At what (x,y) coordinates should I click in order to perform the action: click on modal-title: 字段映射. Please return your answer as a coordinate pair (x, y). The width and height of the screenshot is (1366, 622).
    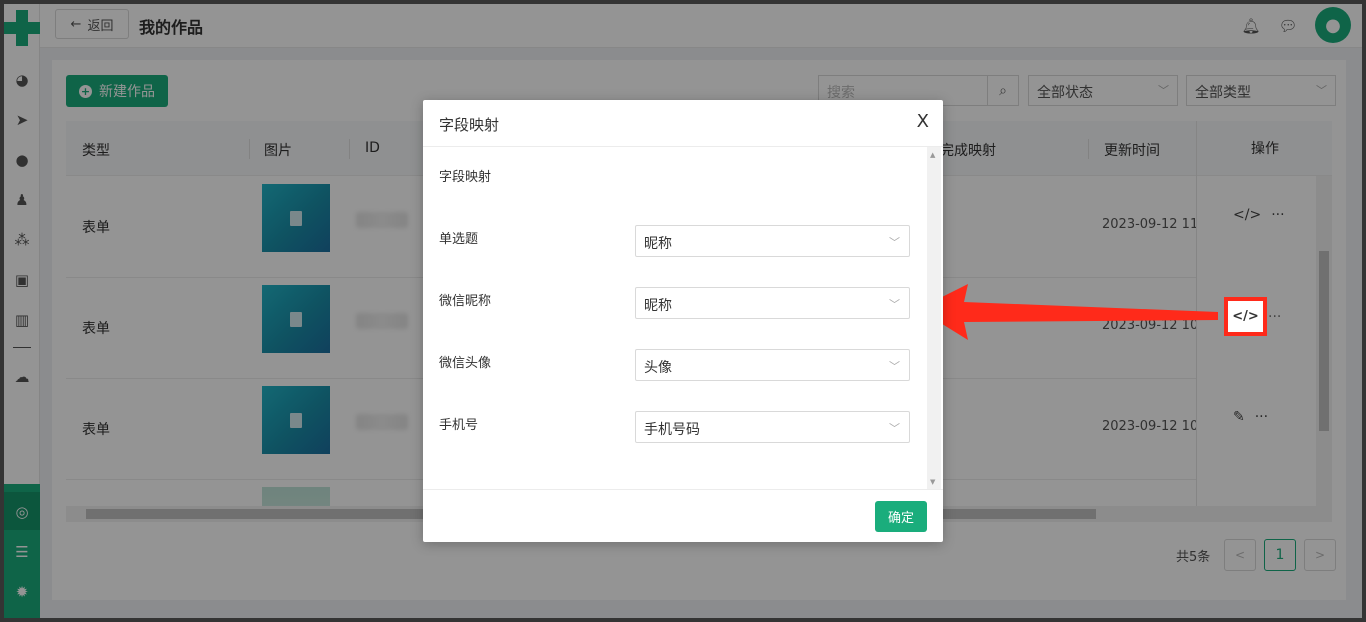
    Looking at the image, I should click on (469, 125).